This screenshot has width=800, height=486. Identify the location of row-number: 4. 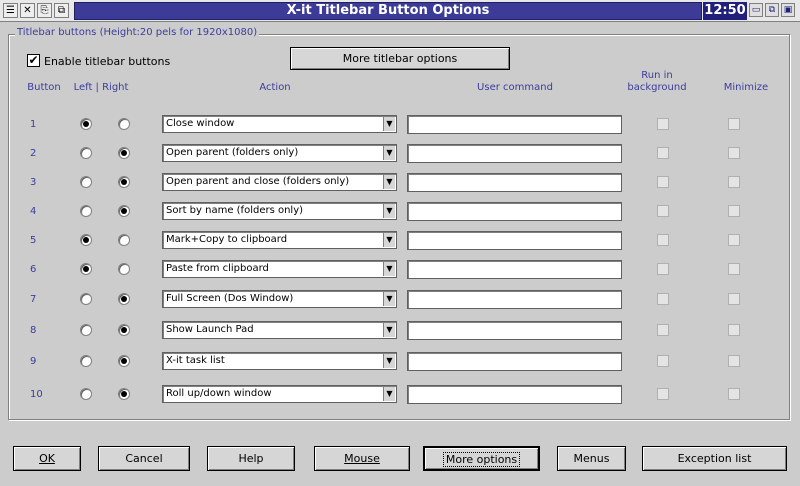
(33, 211).